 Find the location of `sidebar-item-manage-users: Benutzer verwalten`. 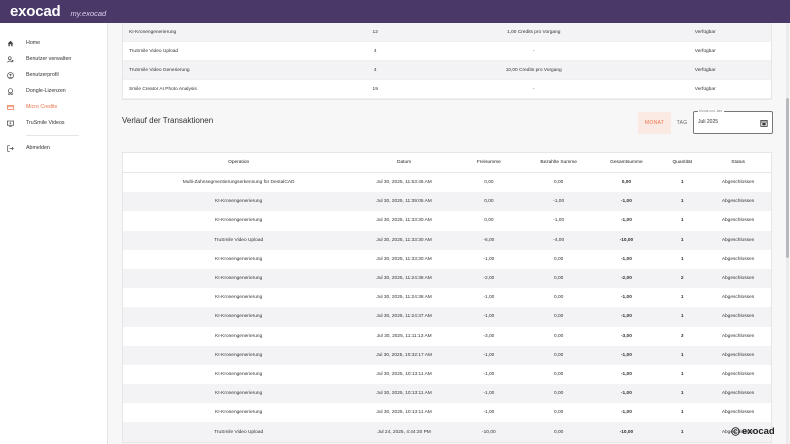

sidebar-item-manage-users: Benutzer verwalten is located at coordinates (53, 59).